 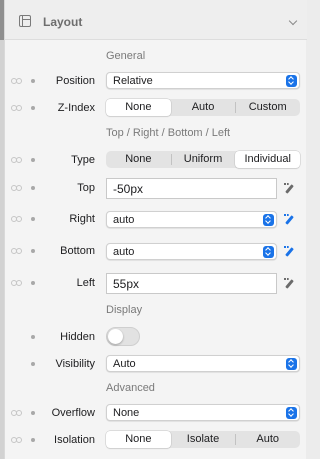 What do you see at coordinates (128, 189) in the screenshot?
I see `top-value: -50px` at bounding box center [128, 189].